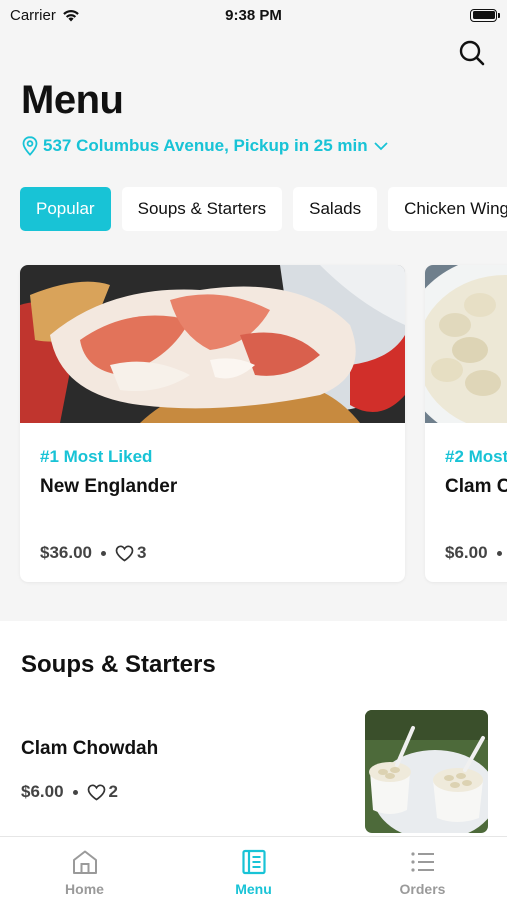  What do you see at coordinates (253, 772) in the screenshot?
I see `list-item: Clam Chowdah $6.00 2` at bounding box center [253, 772].